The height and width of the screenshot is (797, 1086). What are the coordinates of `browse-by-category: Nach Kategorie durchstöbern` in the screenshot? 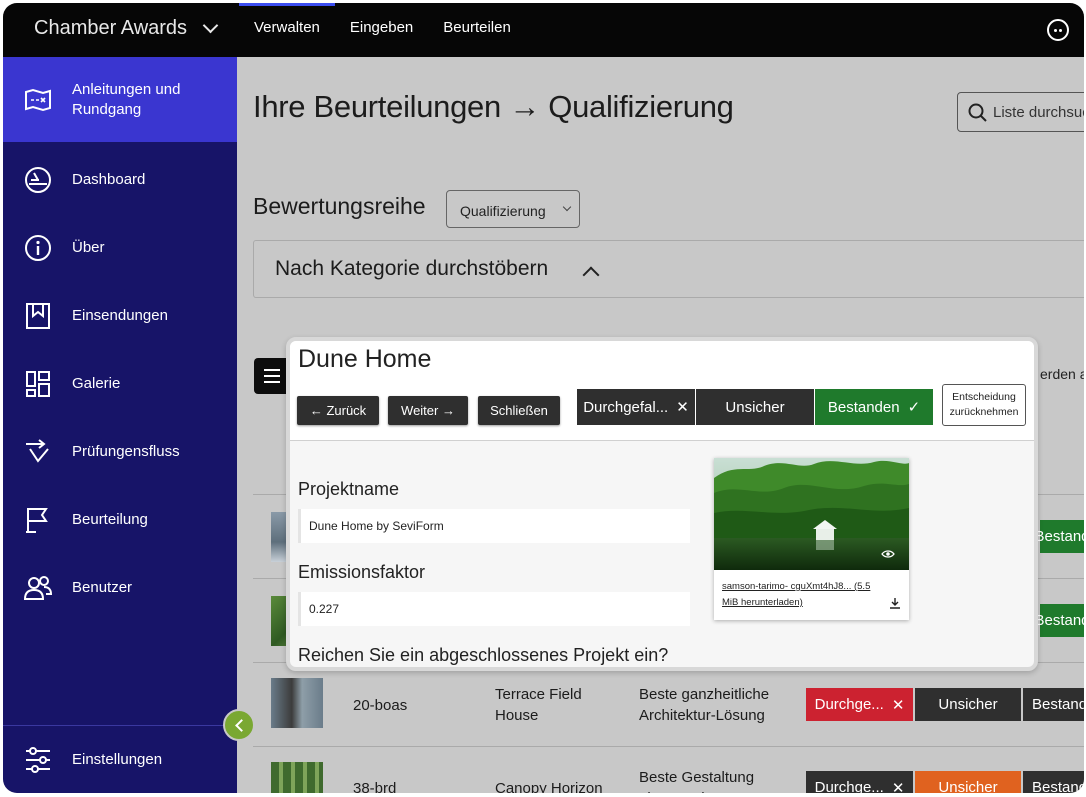 It's located at (668, 269).